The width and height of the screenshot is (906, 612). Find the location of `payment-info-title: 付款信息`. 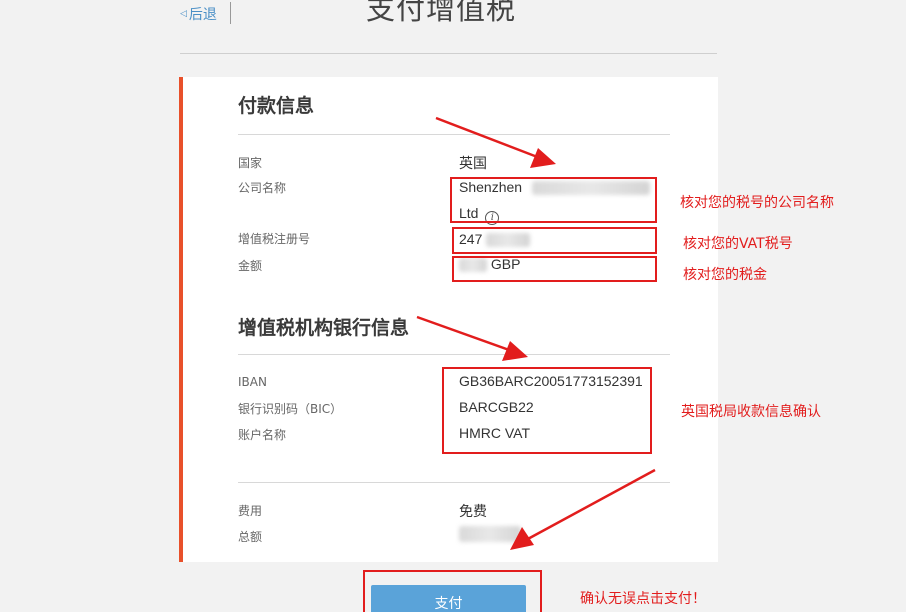

payment-info-title: 付款信息 is located at coordinates (276, 106).